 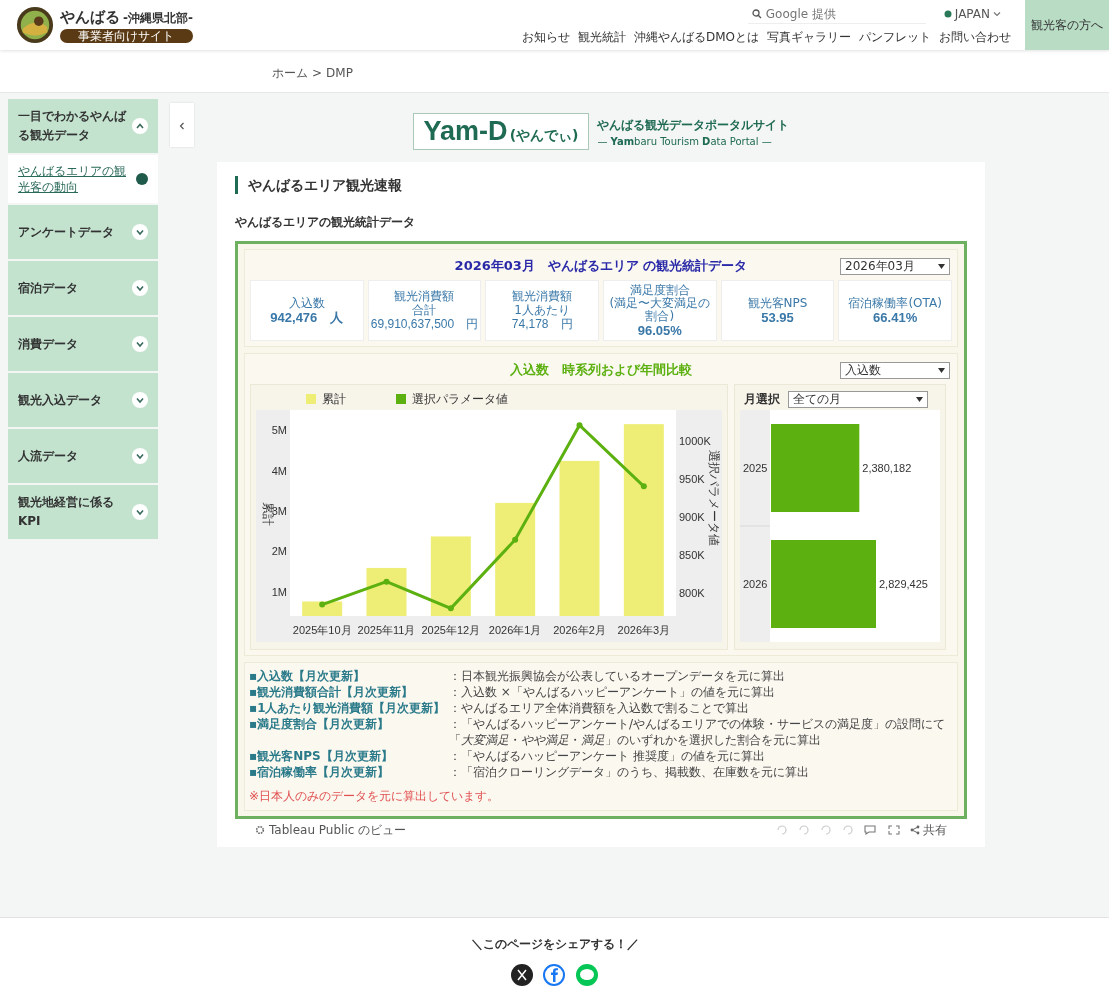 I want to click on note-text: 「大変満足・やや満足・満足」のいずれかを選択した割合を元に算出, so click(x=635, y=740).